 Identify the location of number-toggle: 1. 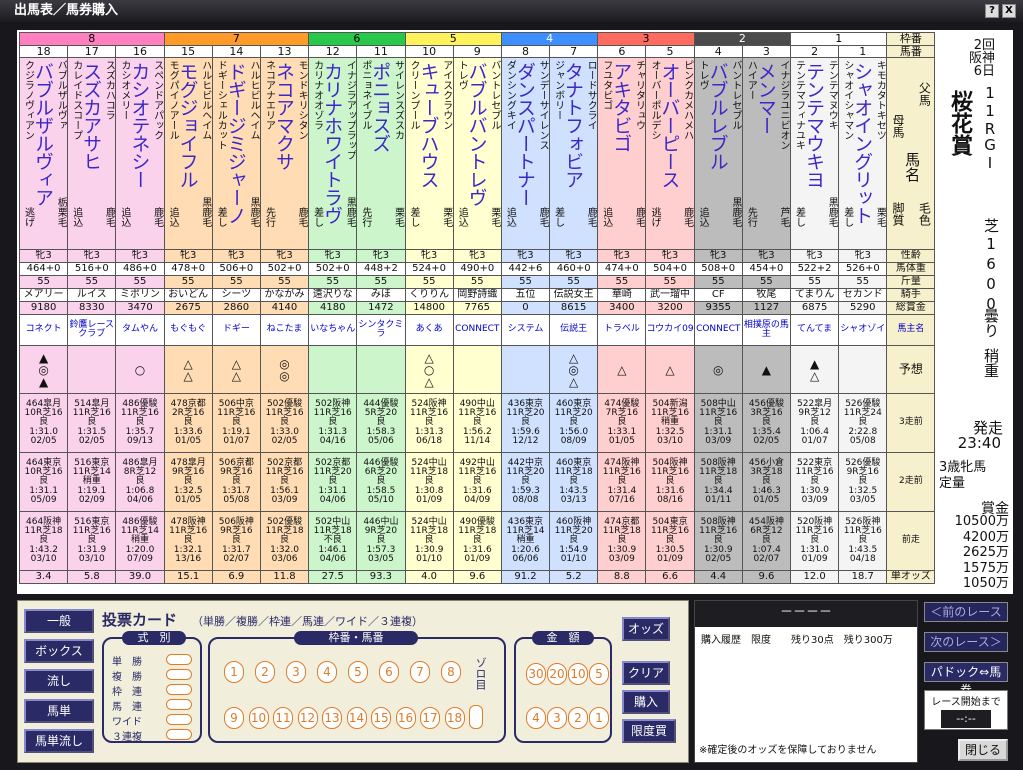
(234, 672).